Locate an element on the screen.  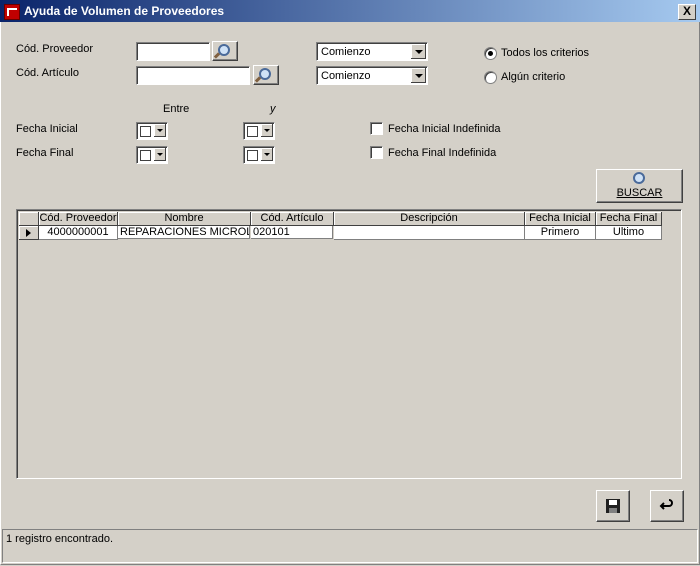
search-proveedor-button is located at coordinates (225, 51).